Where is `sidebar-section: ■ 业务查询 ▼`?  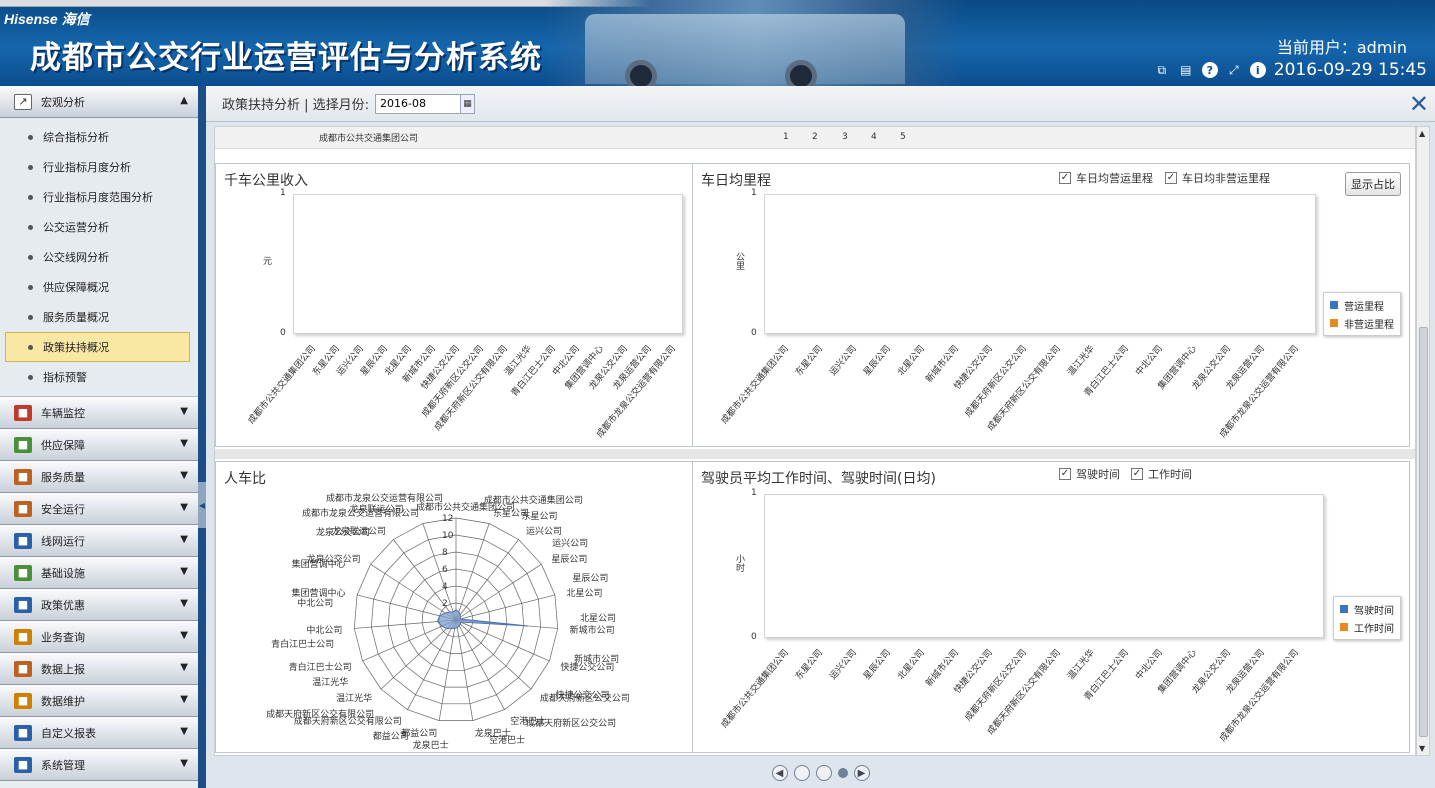 sidebar-section: ■ 业务查询 ▼ is located at coordinates (99, 637).